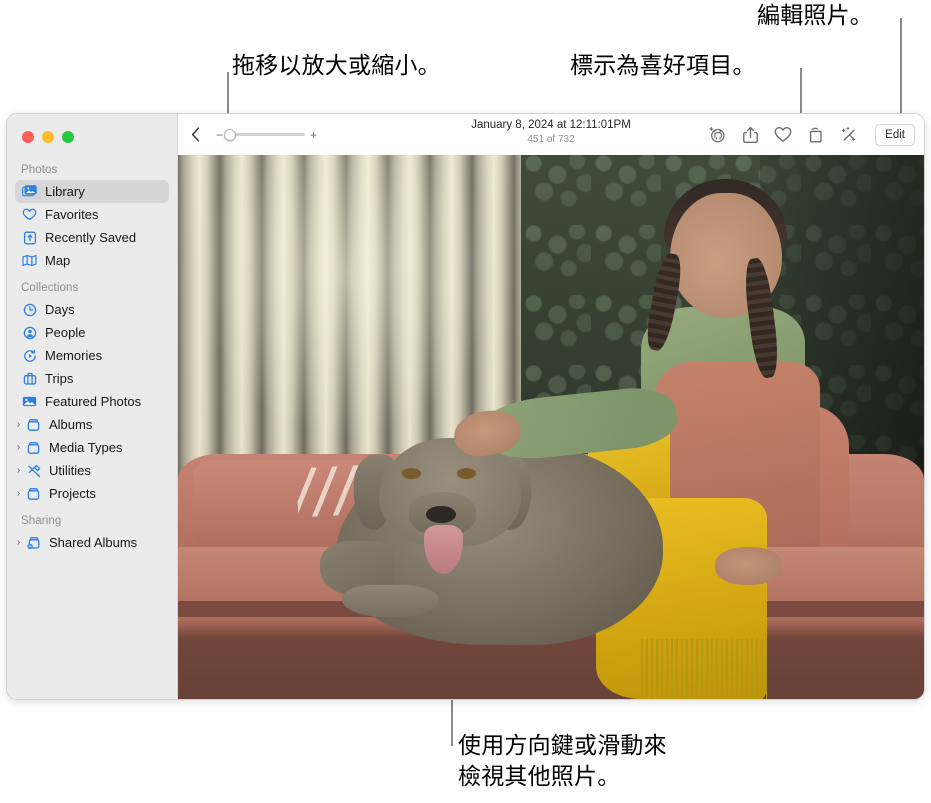 The image size is (931, 803). What do you see at coordinates (195, 135) in the screenshot?
I see `chevron-left-icon` at bounding box center [195, 135].